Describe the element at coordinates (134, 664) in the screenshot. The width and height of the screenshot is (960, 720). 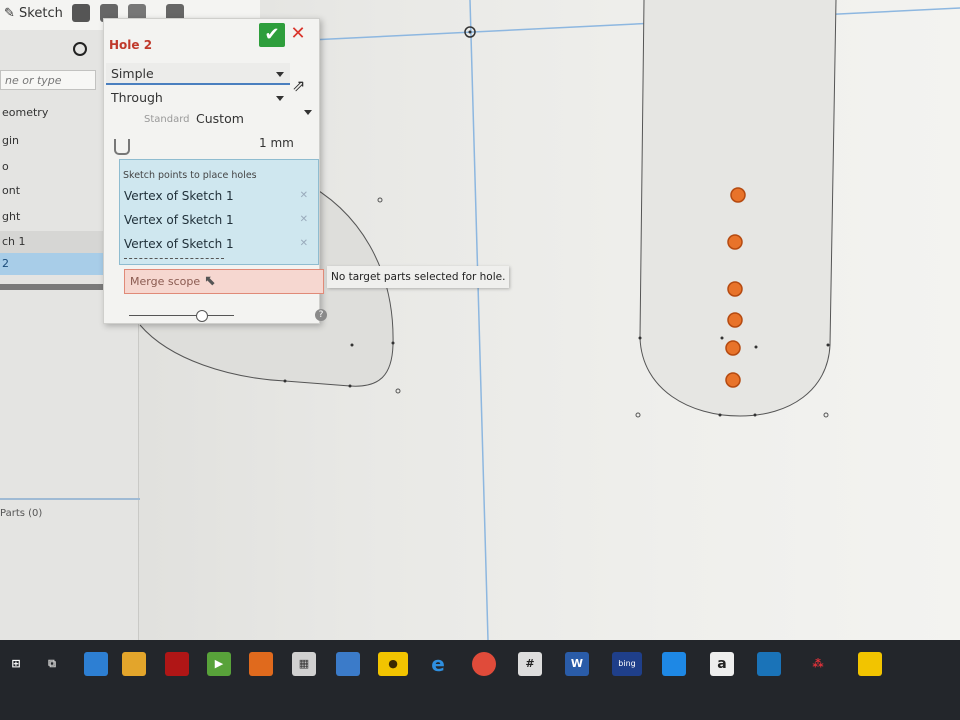
I see `file-explorer-icon` at that location.